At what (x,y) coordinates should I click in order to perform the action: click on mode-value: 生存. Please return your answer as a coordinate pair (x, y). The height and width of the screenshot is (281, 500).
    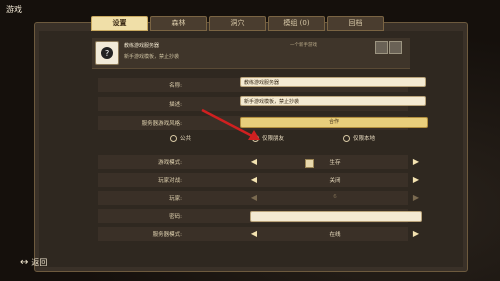
    Looking at the image, I should click on (335, 163).